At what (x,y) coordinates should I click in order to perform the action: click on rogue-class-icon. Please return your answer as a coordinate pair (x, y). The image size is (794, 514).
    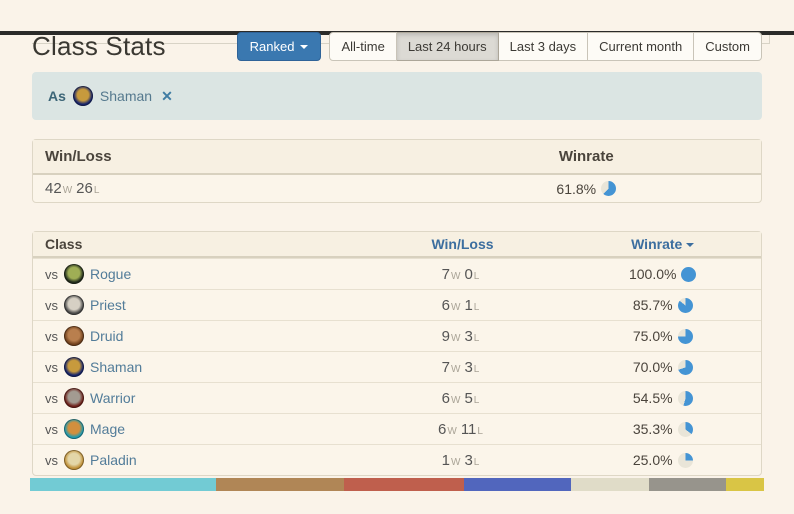
    Looking at the image, I should click on (74, 274).